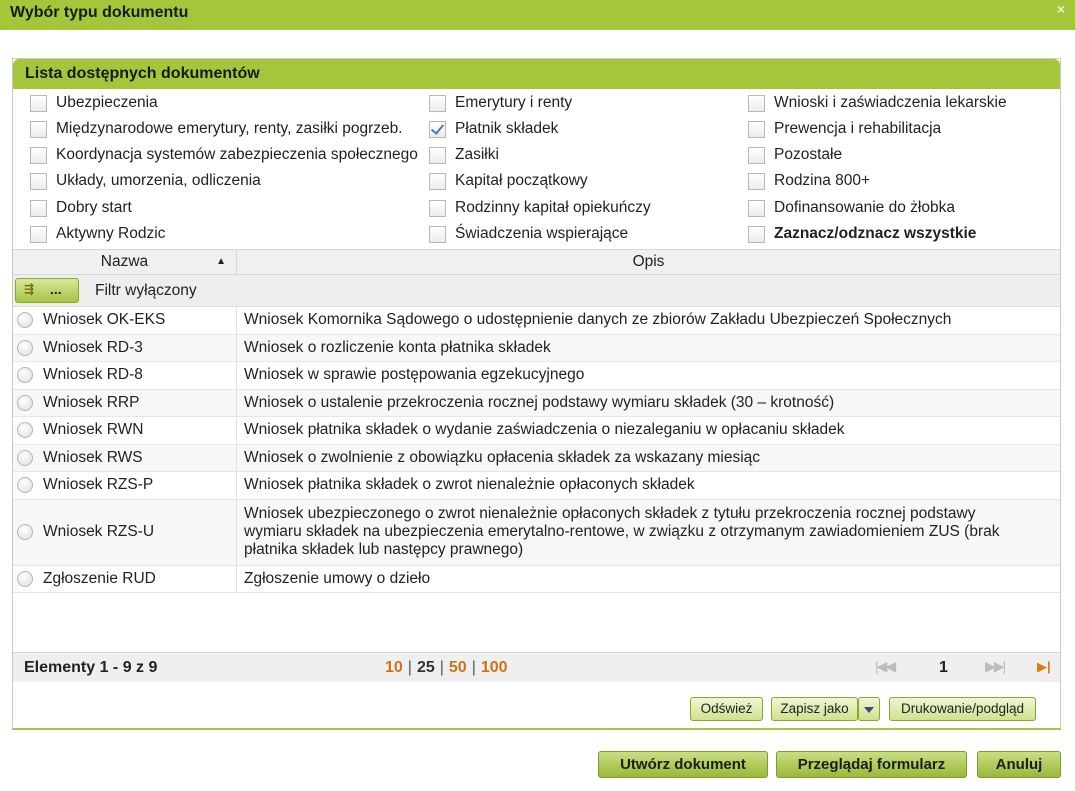 The image size is (1075, 791). Describe the element at coordinates (540, 208) in the screenshot. I see `category-checkbox-rodzinny-kapital: Rodzinny kapitał opiekuńczy` at that location.